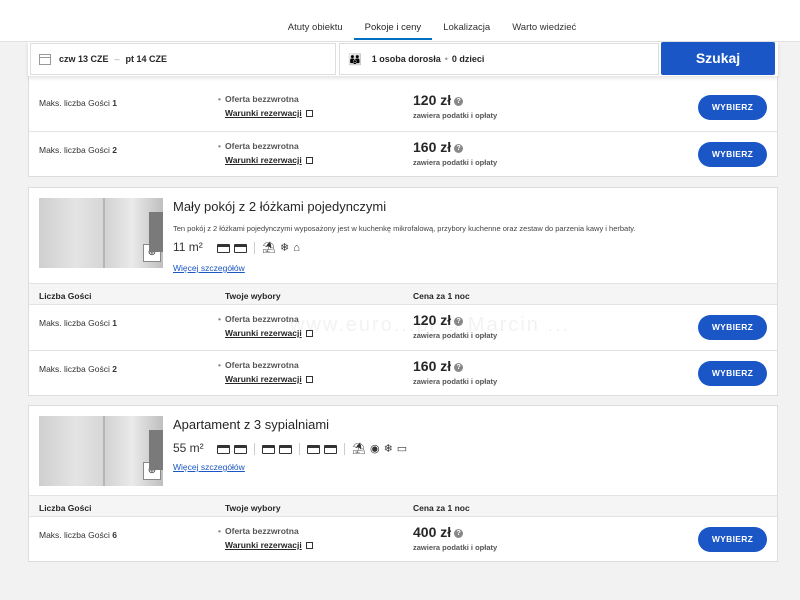 This screenshot has height=600, width=800. I want to click on table-header: Liczba Gości Twoje wybory Cena za 1 noc, so click(403, 294).